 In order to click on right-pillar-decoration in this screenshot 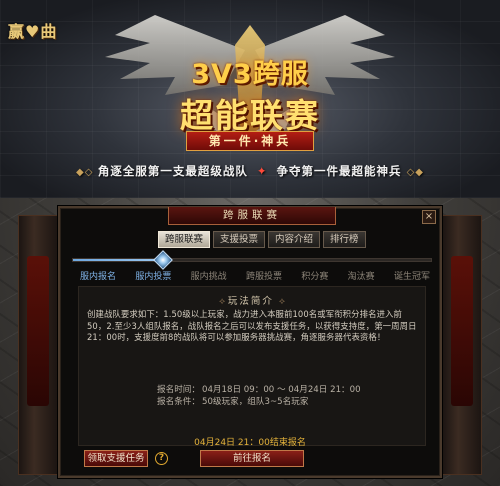, I will do `click(462, 345)`.